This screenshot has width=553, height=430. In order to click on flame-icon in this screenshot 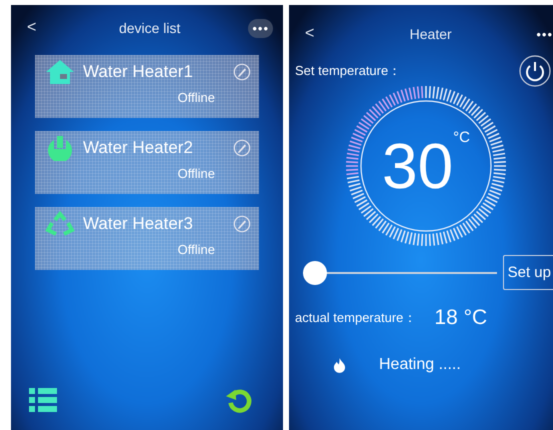, I will do `click(339, 365)`.